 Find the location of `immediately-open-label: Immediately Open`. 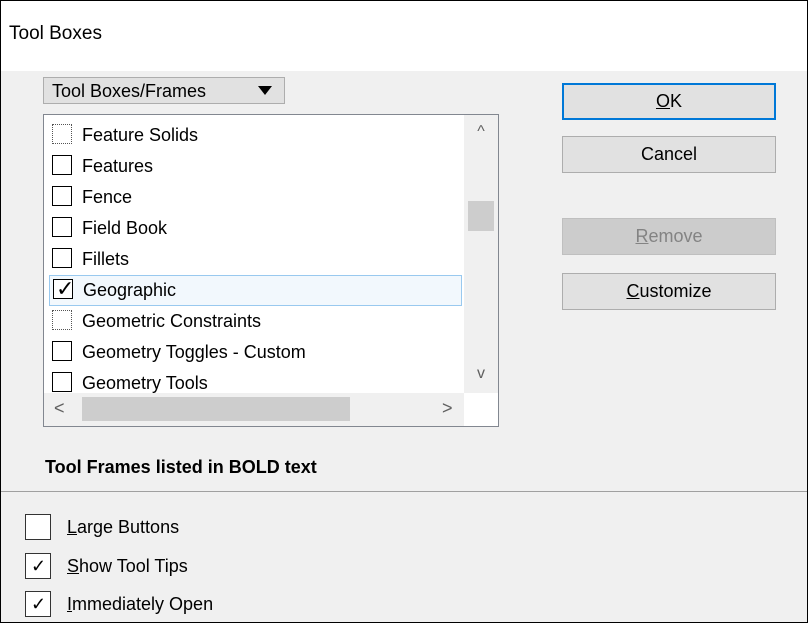

immediately-open-label: Immediately Open is located at coordinates (140, 604).